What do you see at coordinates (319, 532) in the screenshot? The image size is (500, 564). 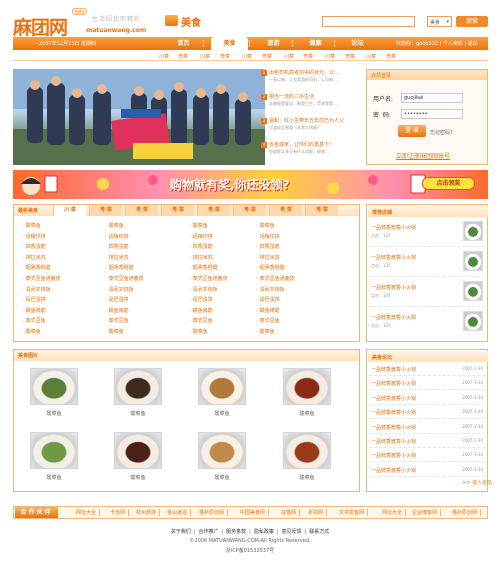 I see `footer-contact: 联系方式` at bounding box center [319, 532].